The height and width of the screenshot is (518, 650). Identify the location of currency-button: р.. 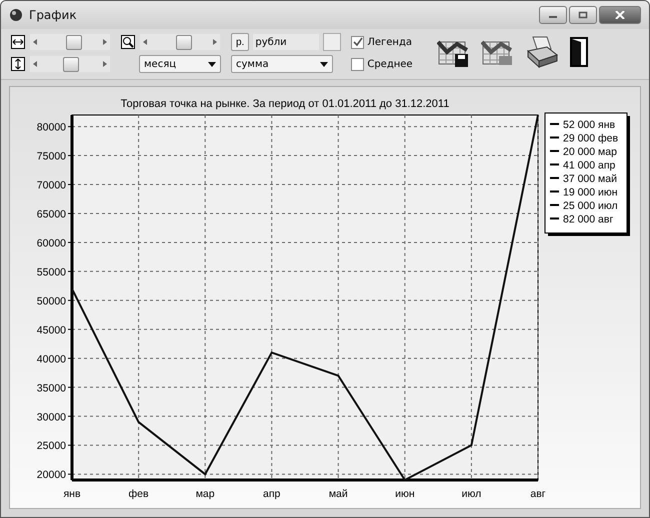
(240, 42).